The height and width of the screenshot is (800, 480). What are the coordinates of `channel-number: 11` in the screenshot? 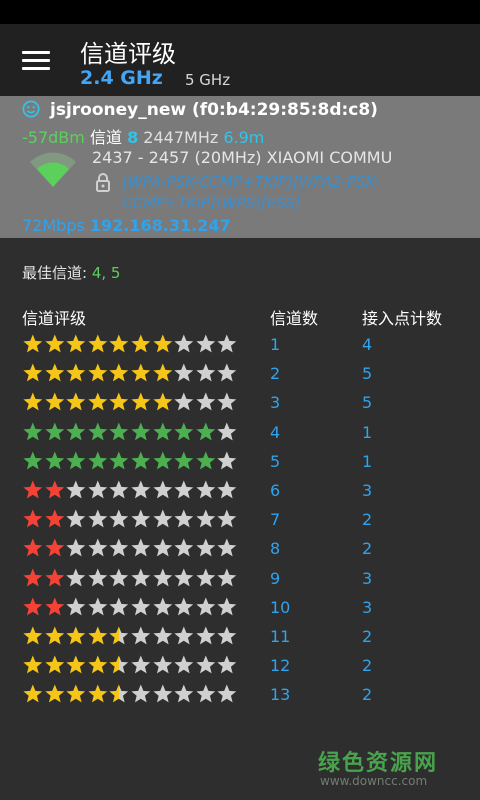 It's located at (280, 636).